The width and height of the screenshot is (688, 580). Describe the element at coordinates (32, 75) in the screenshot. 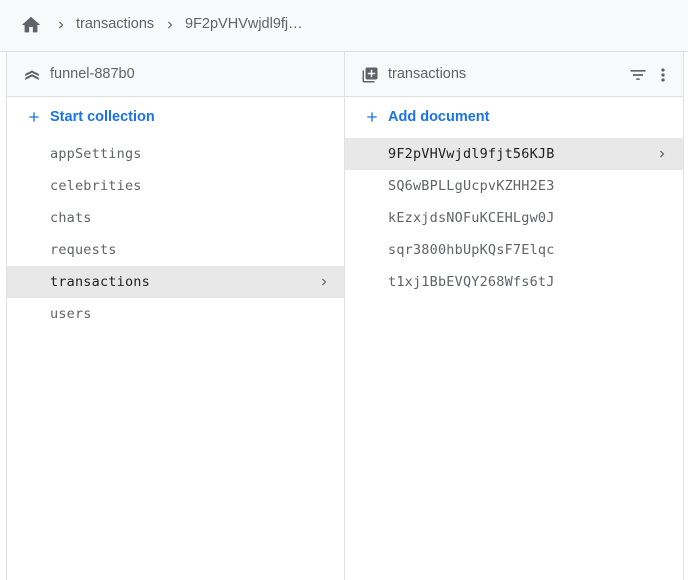

I see `firestore-icon` at that location.